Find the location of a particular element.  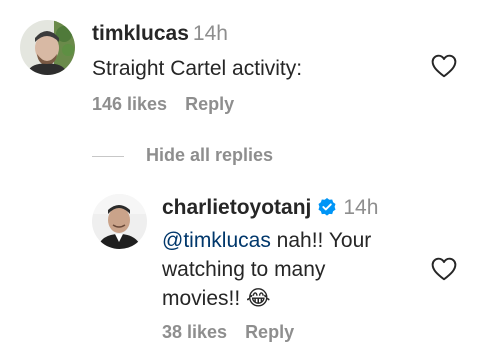

divider-line is located at coordinates (108, 156).